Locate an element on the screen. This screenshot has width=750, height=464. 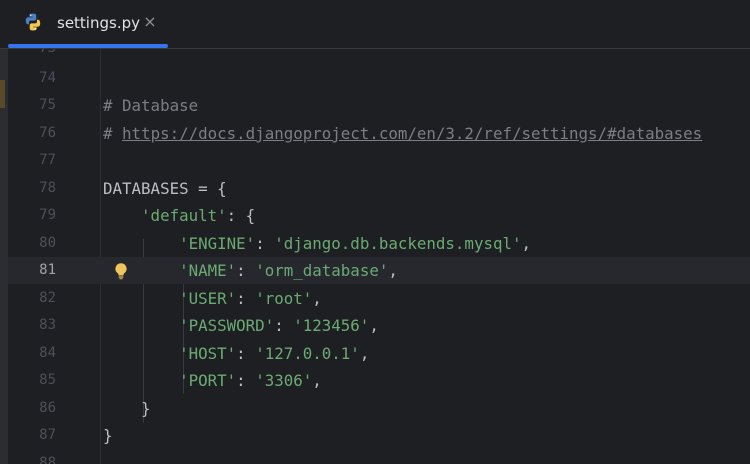
line-number: 83 is located at coordinates (47, 325).